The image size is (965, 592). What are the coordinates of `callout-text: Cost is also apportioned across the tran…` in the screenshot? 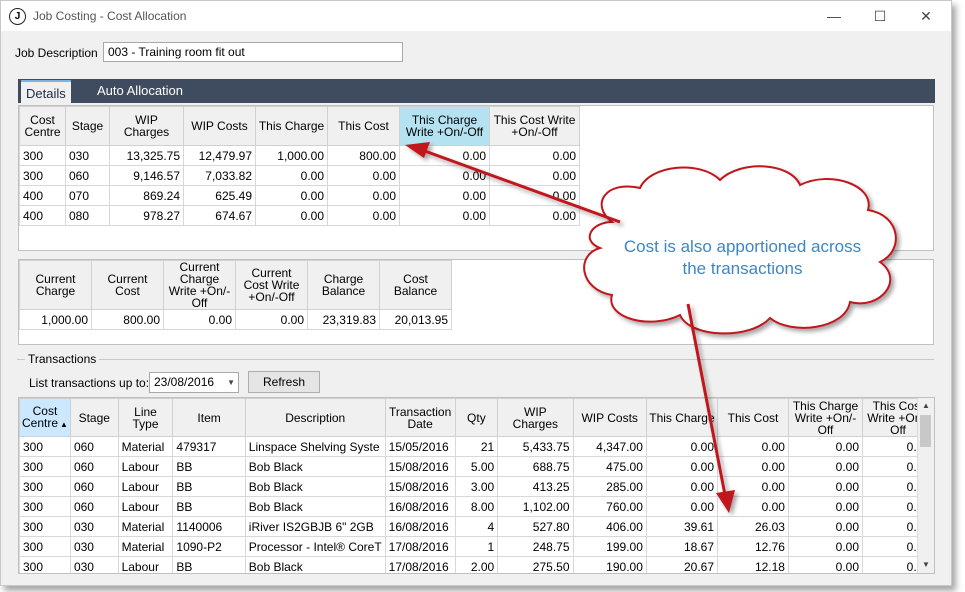 It's located at (742, 257).